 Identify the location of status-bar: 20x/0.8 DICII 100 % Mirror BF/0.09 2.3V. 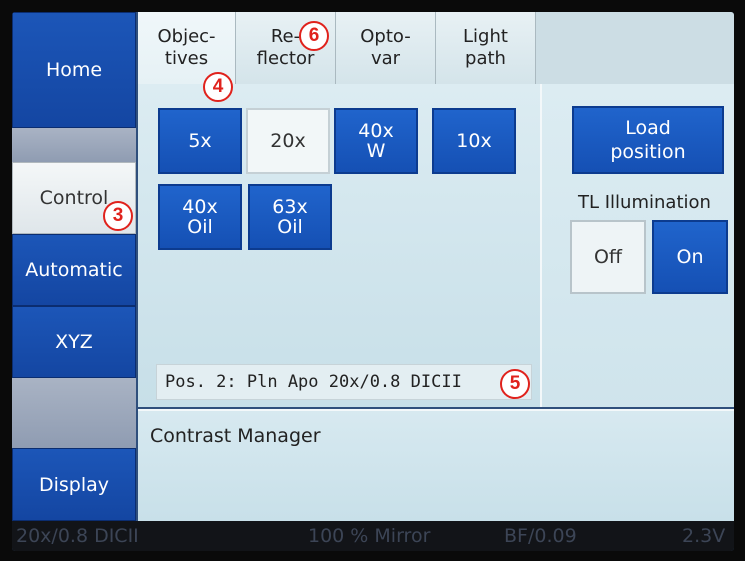
(373, 536).